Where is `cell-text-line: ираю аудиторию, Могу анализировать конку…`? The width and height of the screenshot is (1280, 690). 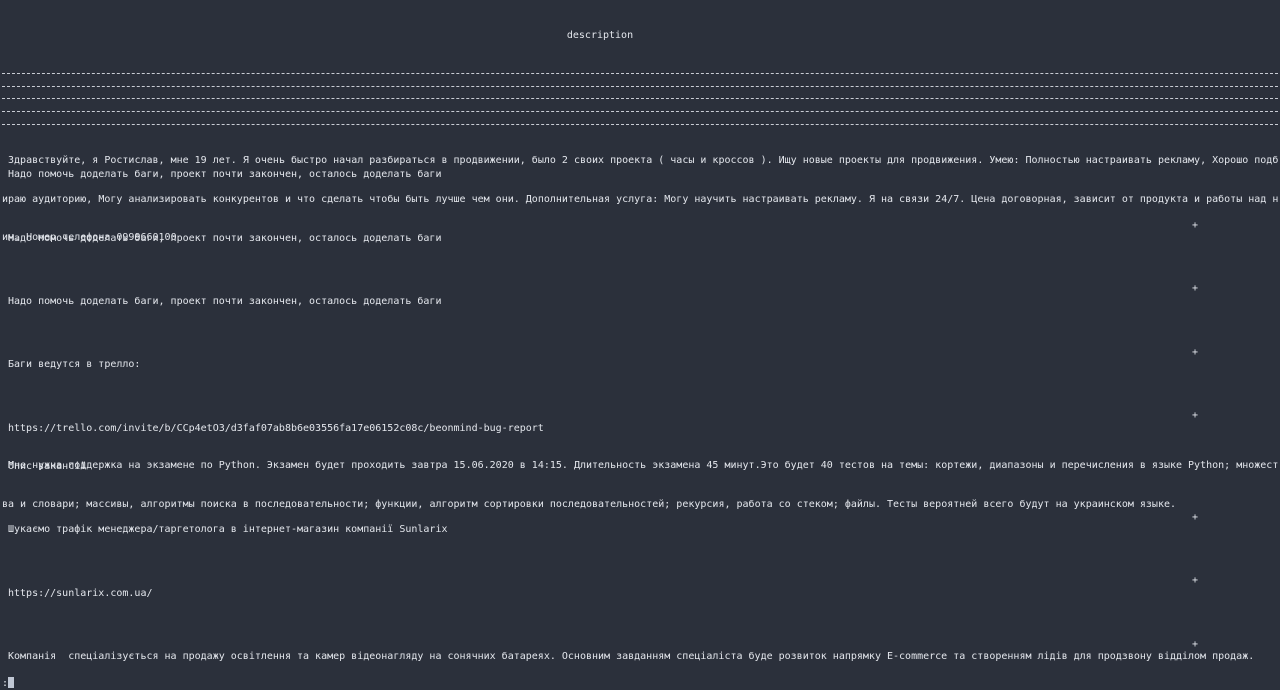 cell-text-line: ираю аудиторию, Могу анализировать конку… is located at coordinates (640, 199).